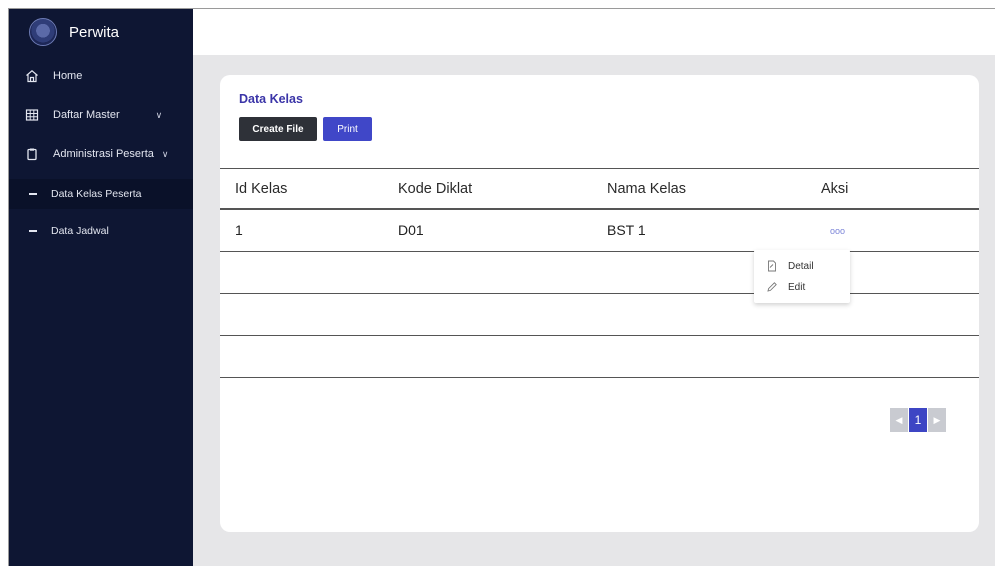  What do you see at coordinates (785, 287) in the screenshot?
I see `menu-item-edit: Edit` at bounding box center [785, 287].